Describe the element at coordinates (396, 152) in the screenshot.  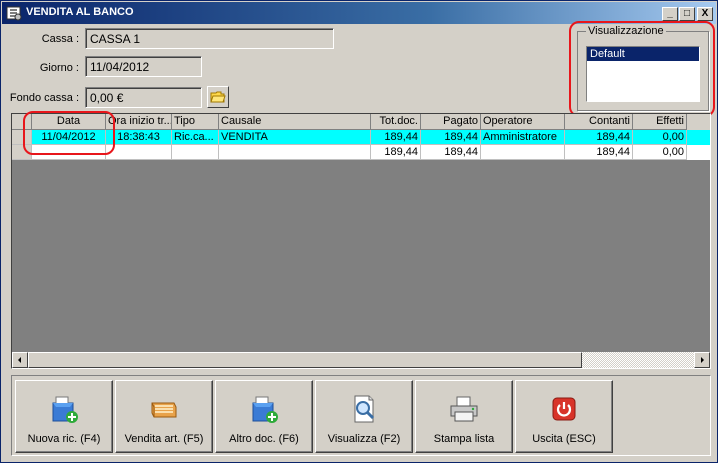
I see `total-totdoc: 189,44` at that location.